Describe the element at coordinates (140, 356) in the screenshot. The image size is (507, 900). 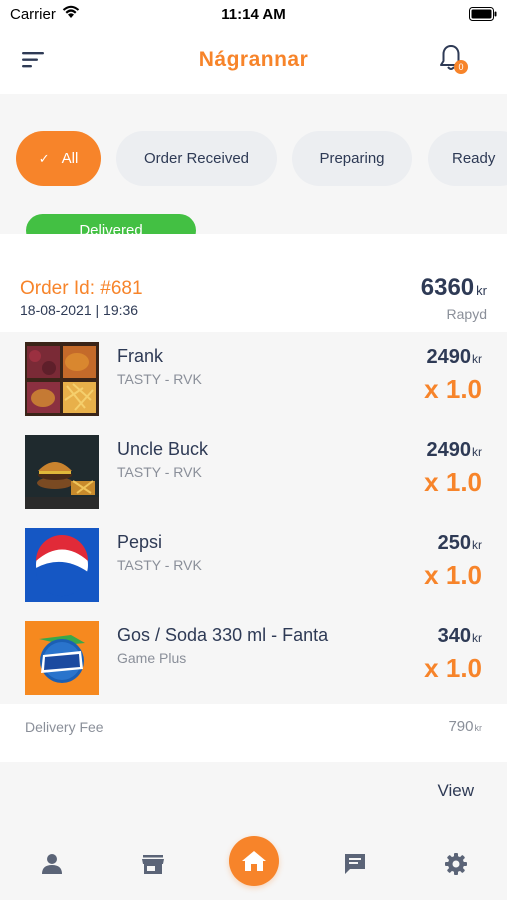
I see `item-name: Frank` at that location.